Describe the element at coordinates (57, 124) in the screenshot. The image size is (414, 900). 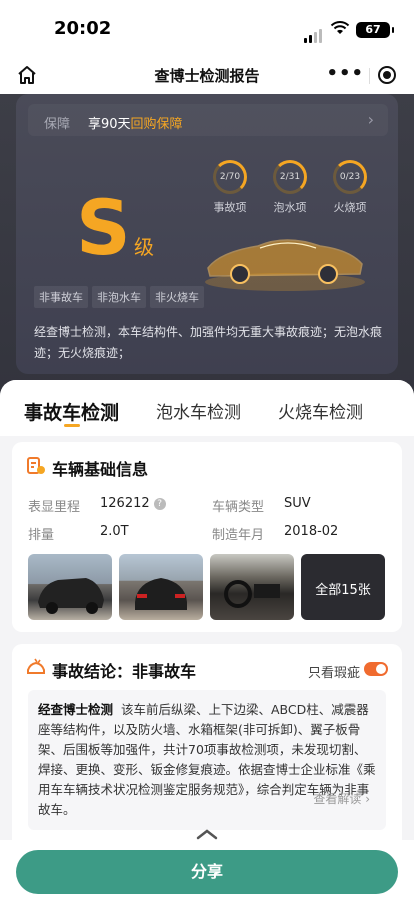
I see `guarantee-label: 保障` at that location.